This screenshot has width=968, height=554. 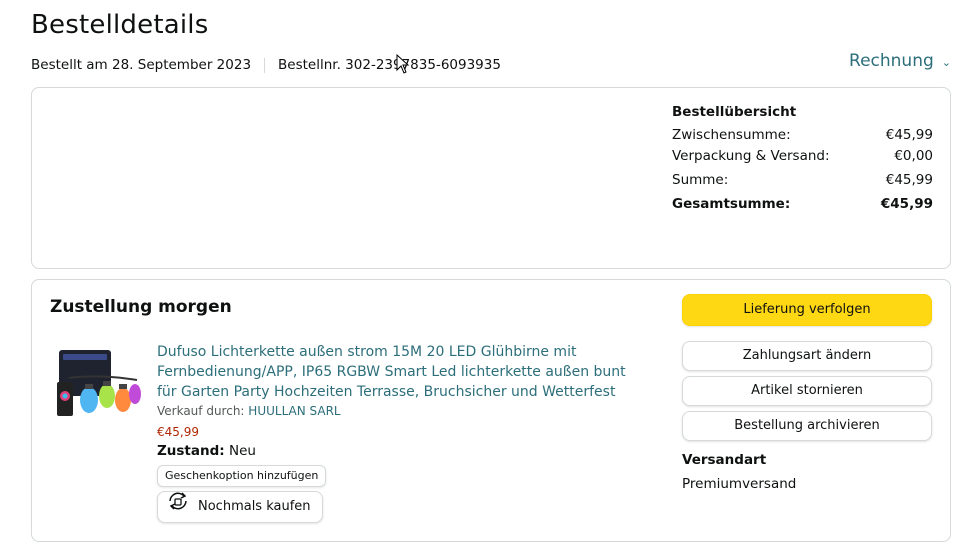 I want to click on add-gift-option-button: Geschenkoption hinzufügen, so click(x=242, y=476).